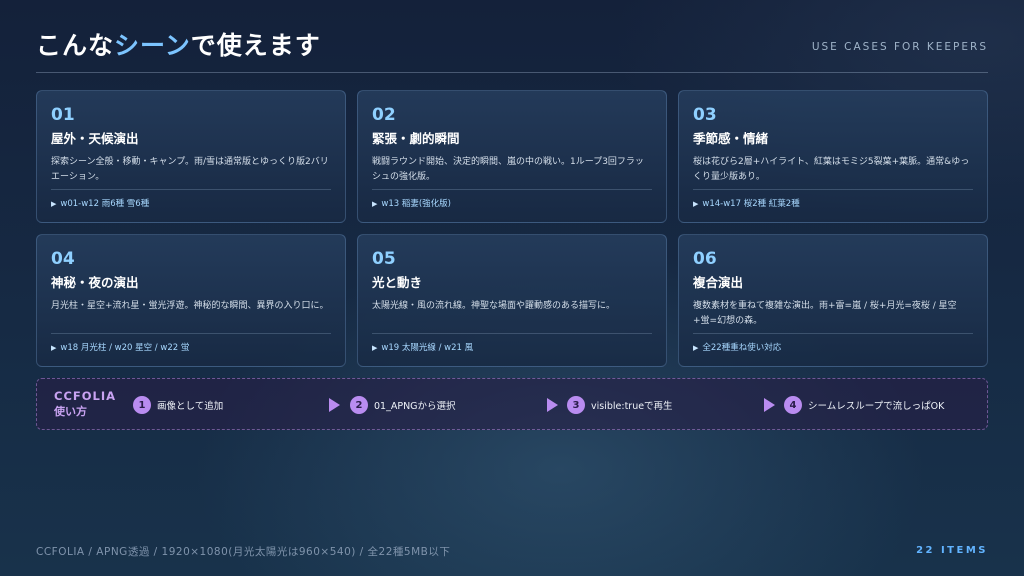  What do you see at coordinates (751, 204) in the screenshot?
I see `card-tag-text: w14-w17 桜2種 紅葉2種` at bounding box center [751, 204].